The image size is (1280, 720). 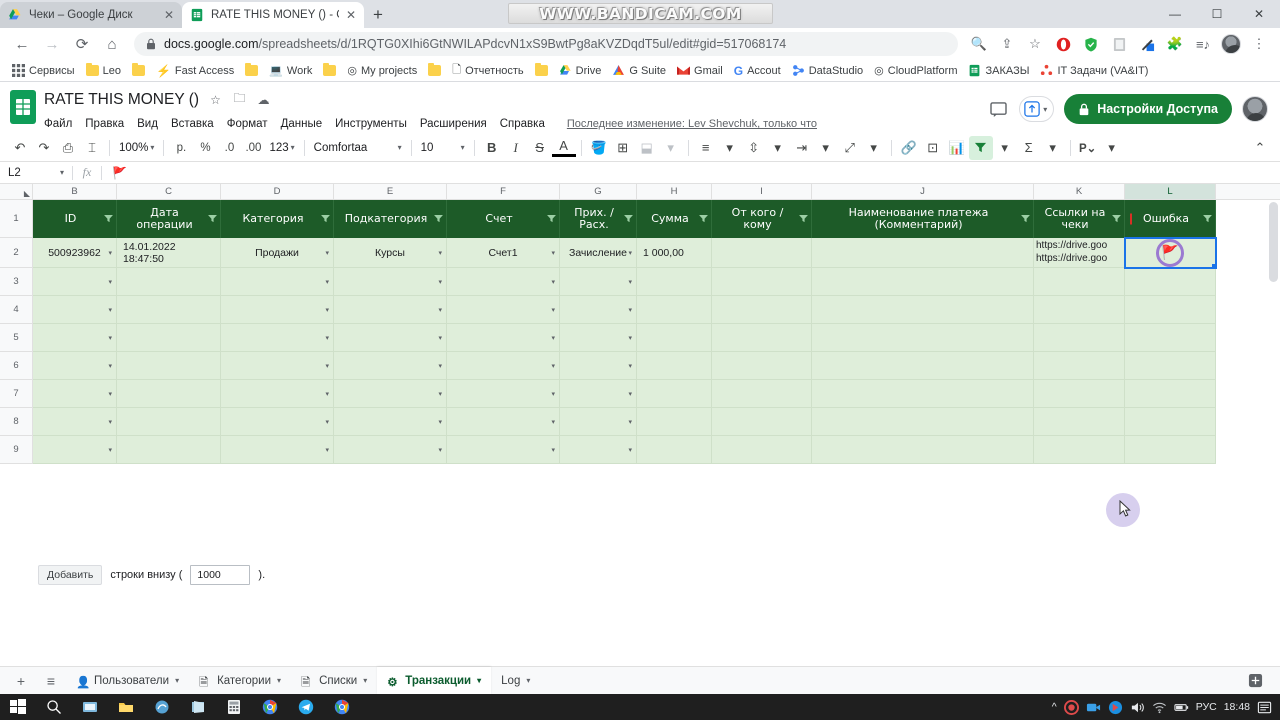 What do you see at coordinates (136, 148) in the screenshot?
I see `zoom-select: 100% ▾` at bounding box center [136, 148].